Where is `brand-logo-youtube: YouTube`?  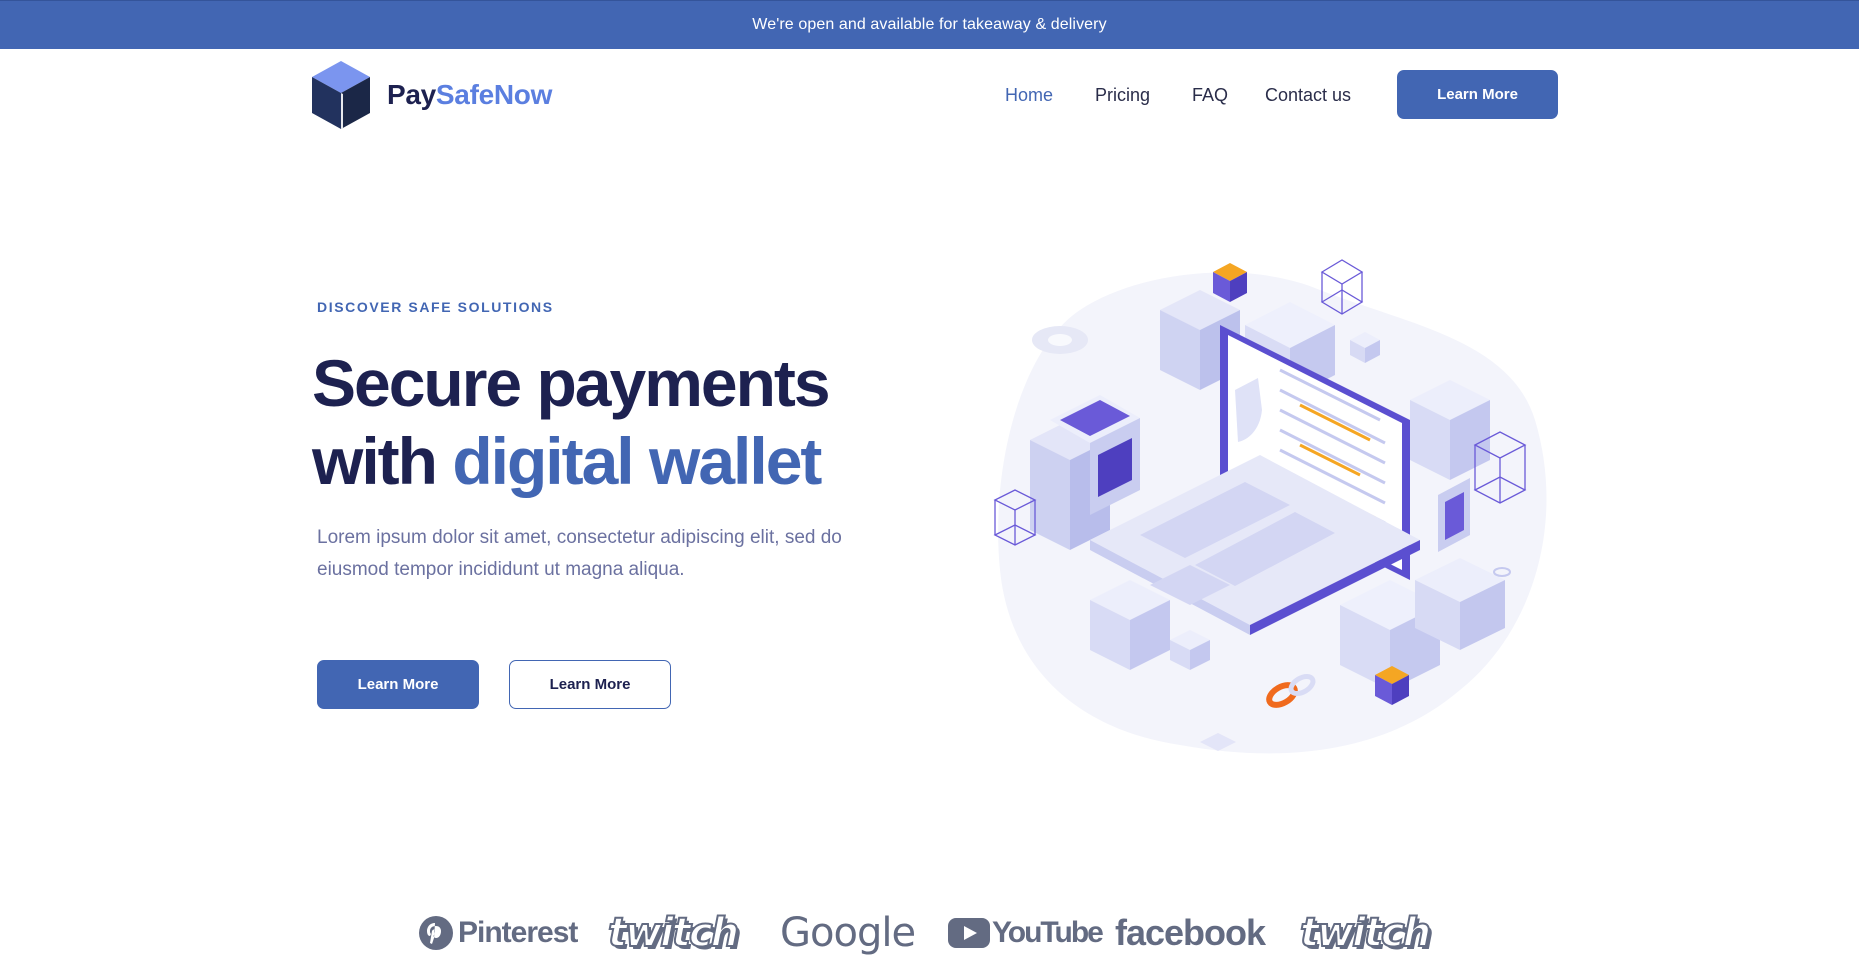 brand-logo-youtube: YouTube is located at coordinates (1026, 933).